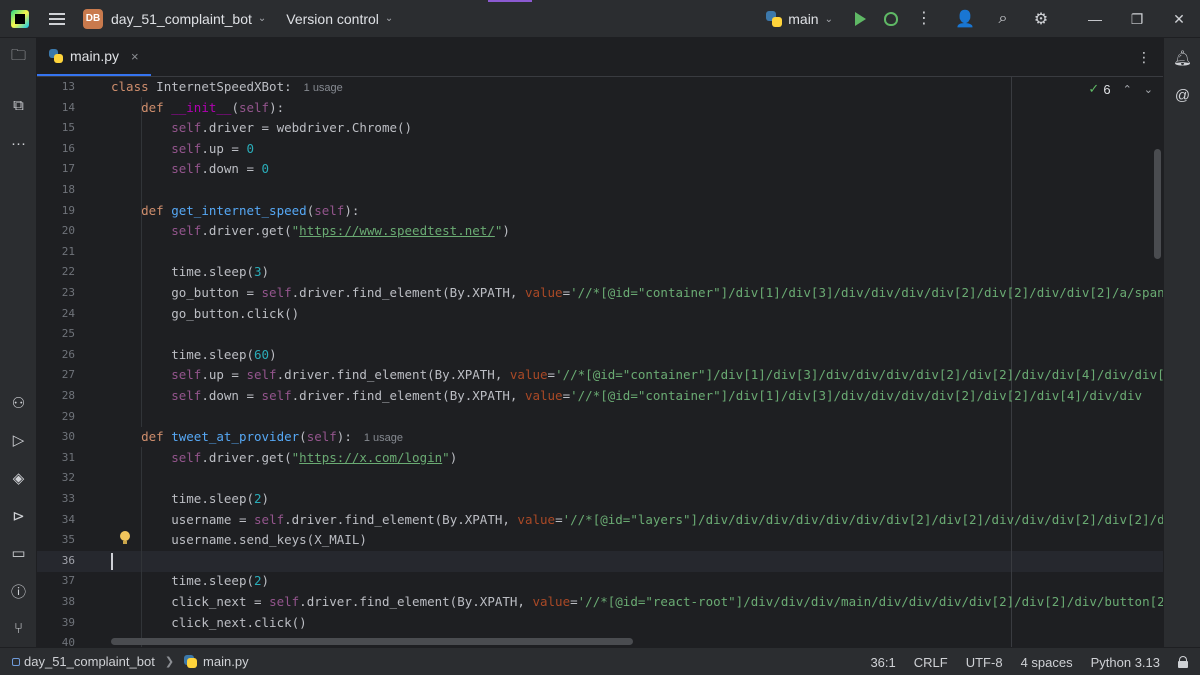 The height and width of the screenshot is (675, 1200). What do you see at coordinates (965, 19) in the screenshot?
I see `add-user-icon: 👤` at bounding box center [965, 19].